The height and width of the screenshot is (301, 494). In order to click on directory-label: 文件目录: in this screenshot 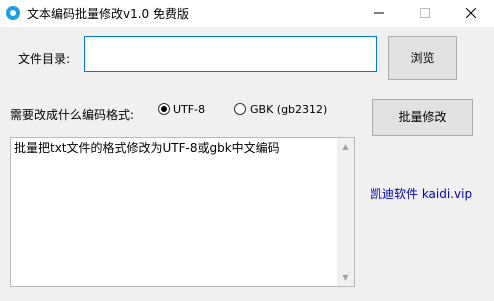, I will do `click(44, 59)`.